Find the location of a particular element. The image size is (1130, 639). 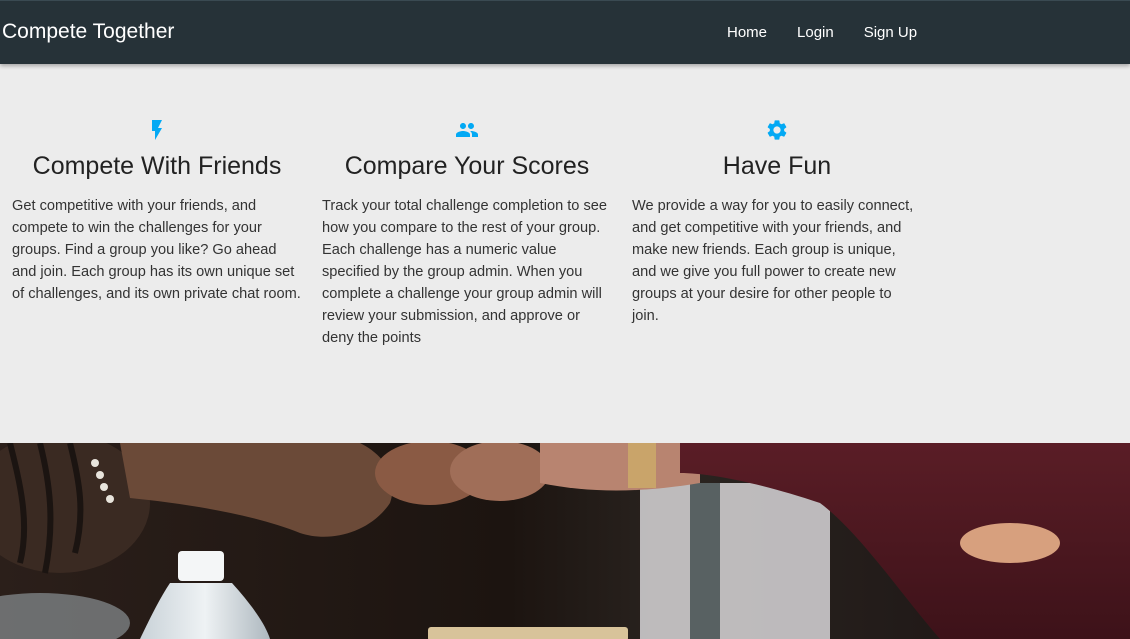

brand-logo: Compete Together is located at coordinates (88, 32).